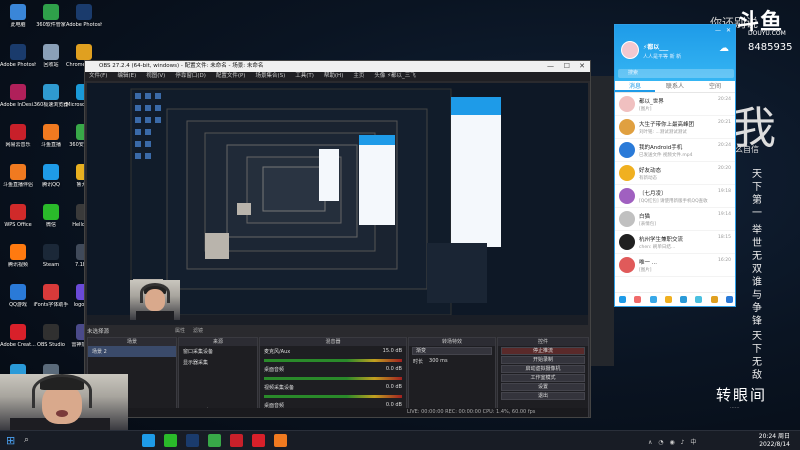 The image size is (800, 450). Describe the element at coordinates (51, 256) in the screenshot. I see `desktop-icon: Steam` at that location.